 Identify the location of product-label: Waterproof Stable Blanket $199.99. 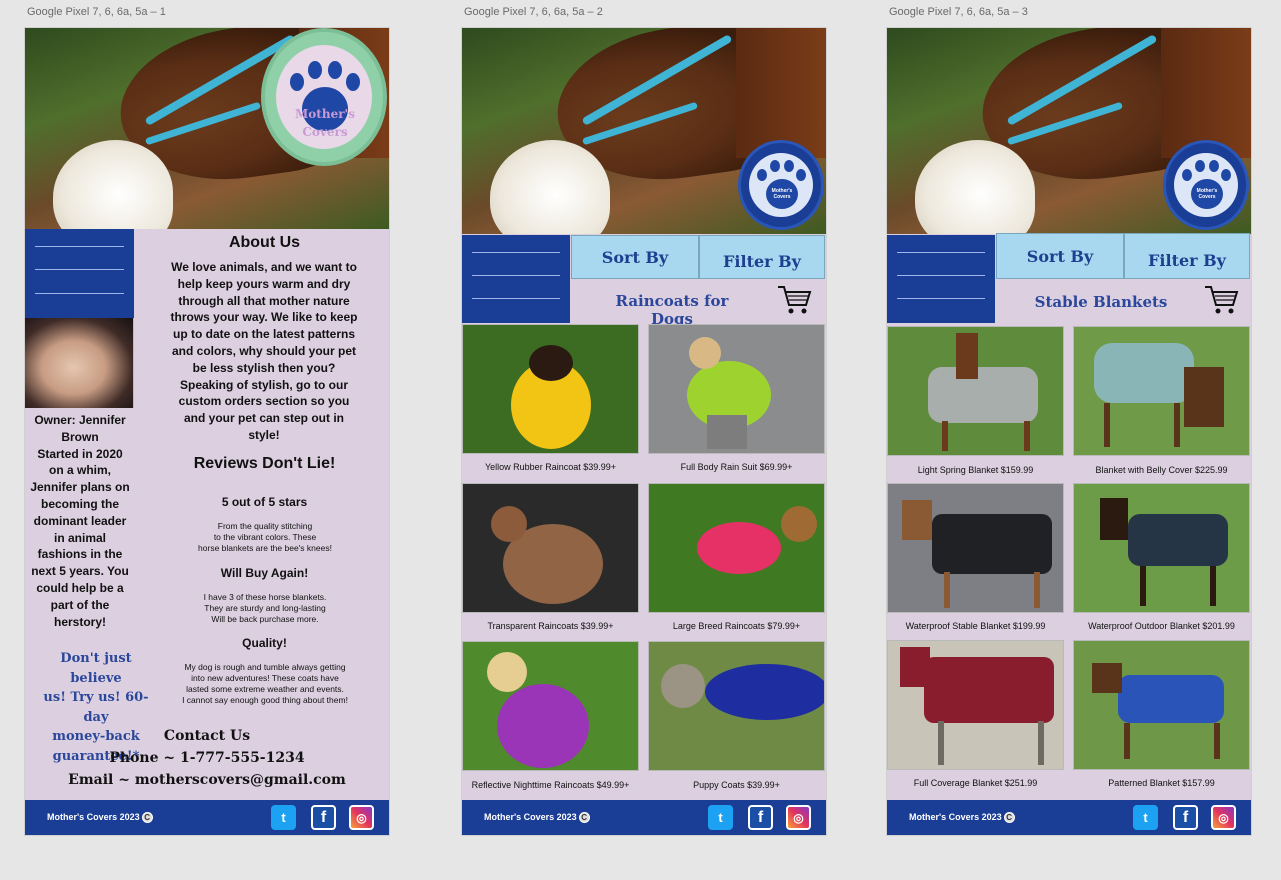
(975, 626).